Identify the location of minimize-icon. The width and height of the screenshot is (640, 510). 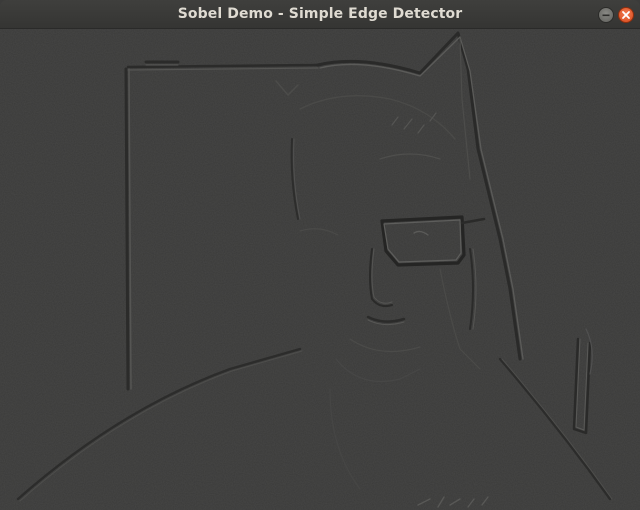
(606, 15).